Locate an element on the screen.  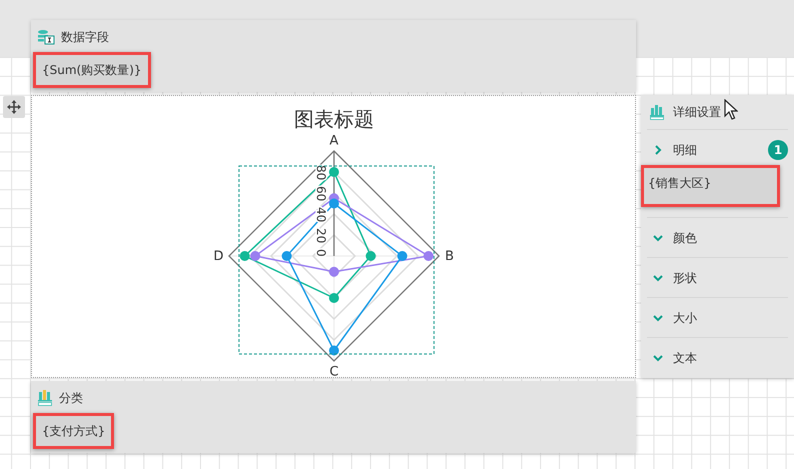
chevron-right-icon is located at coordinates (658, 149).